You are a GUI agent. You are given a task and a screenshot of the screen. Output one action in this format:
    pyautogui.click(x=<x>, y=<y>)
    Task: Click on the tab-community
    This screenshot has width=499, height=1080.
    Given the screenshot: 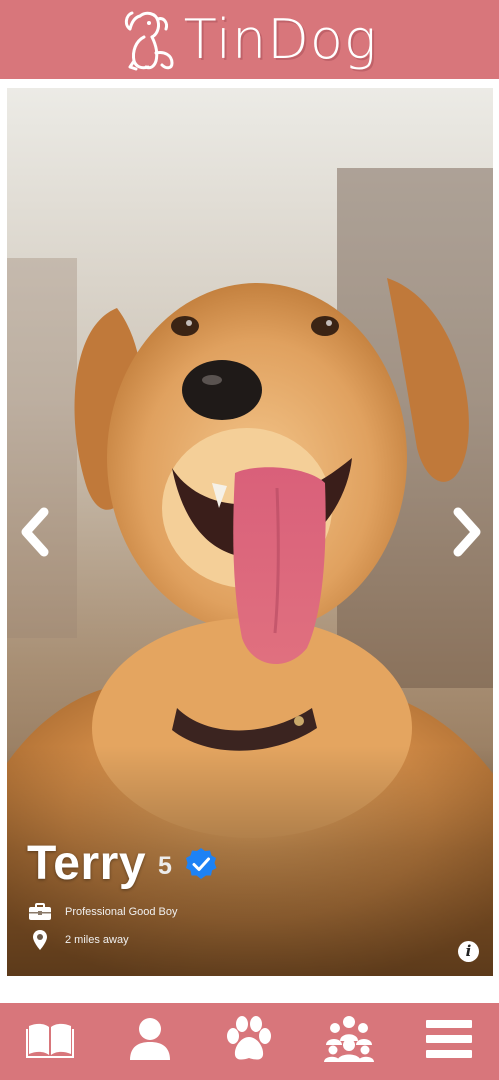 What is the action you would take?
    pyautogui.click(x=349, y=1042)
    